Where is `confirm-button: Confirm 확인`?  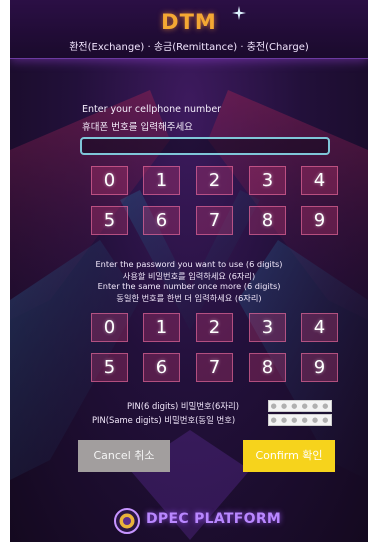 confirm-button: Confirm 확인 is located at coordinates (289, 456).